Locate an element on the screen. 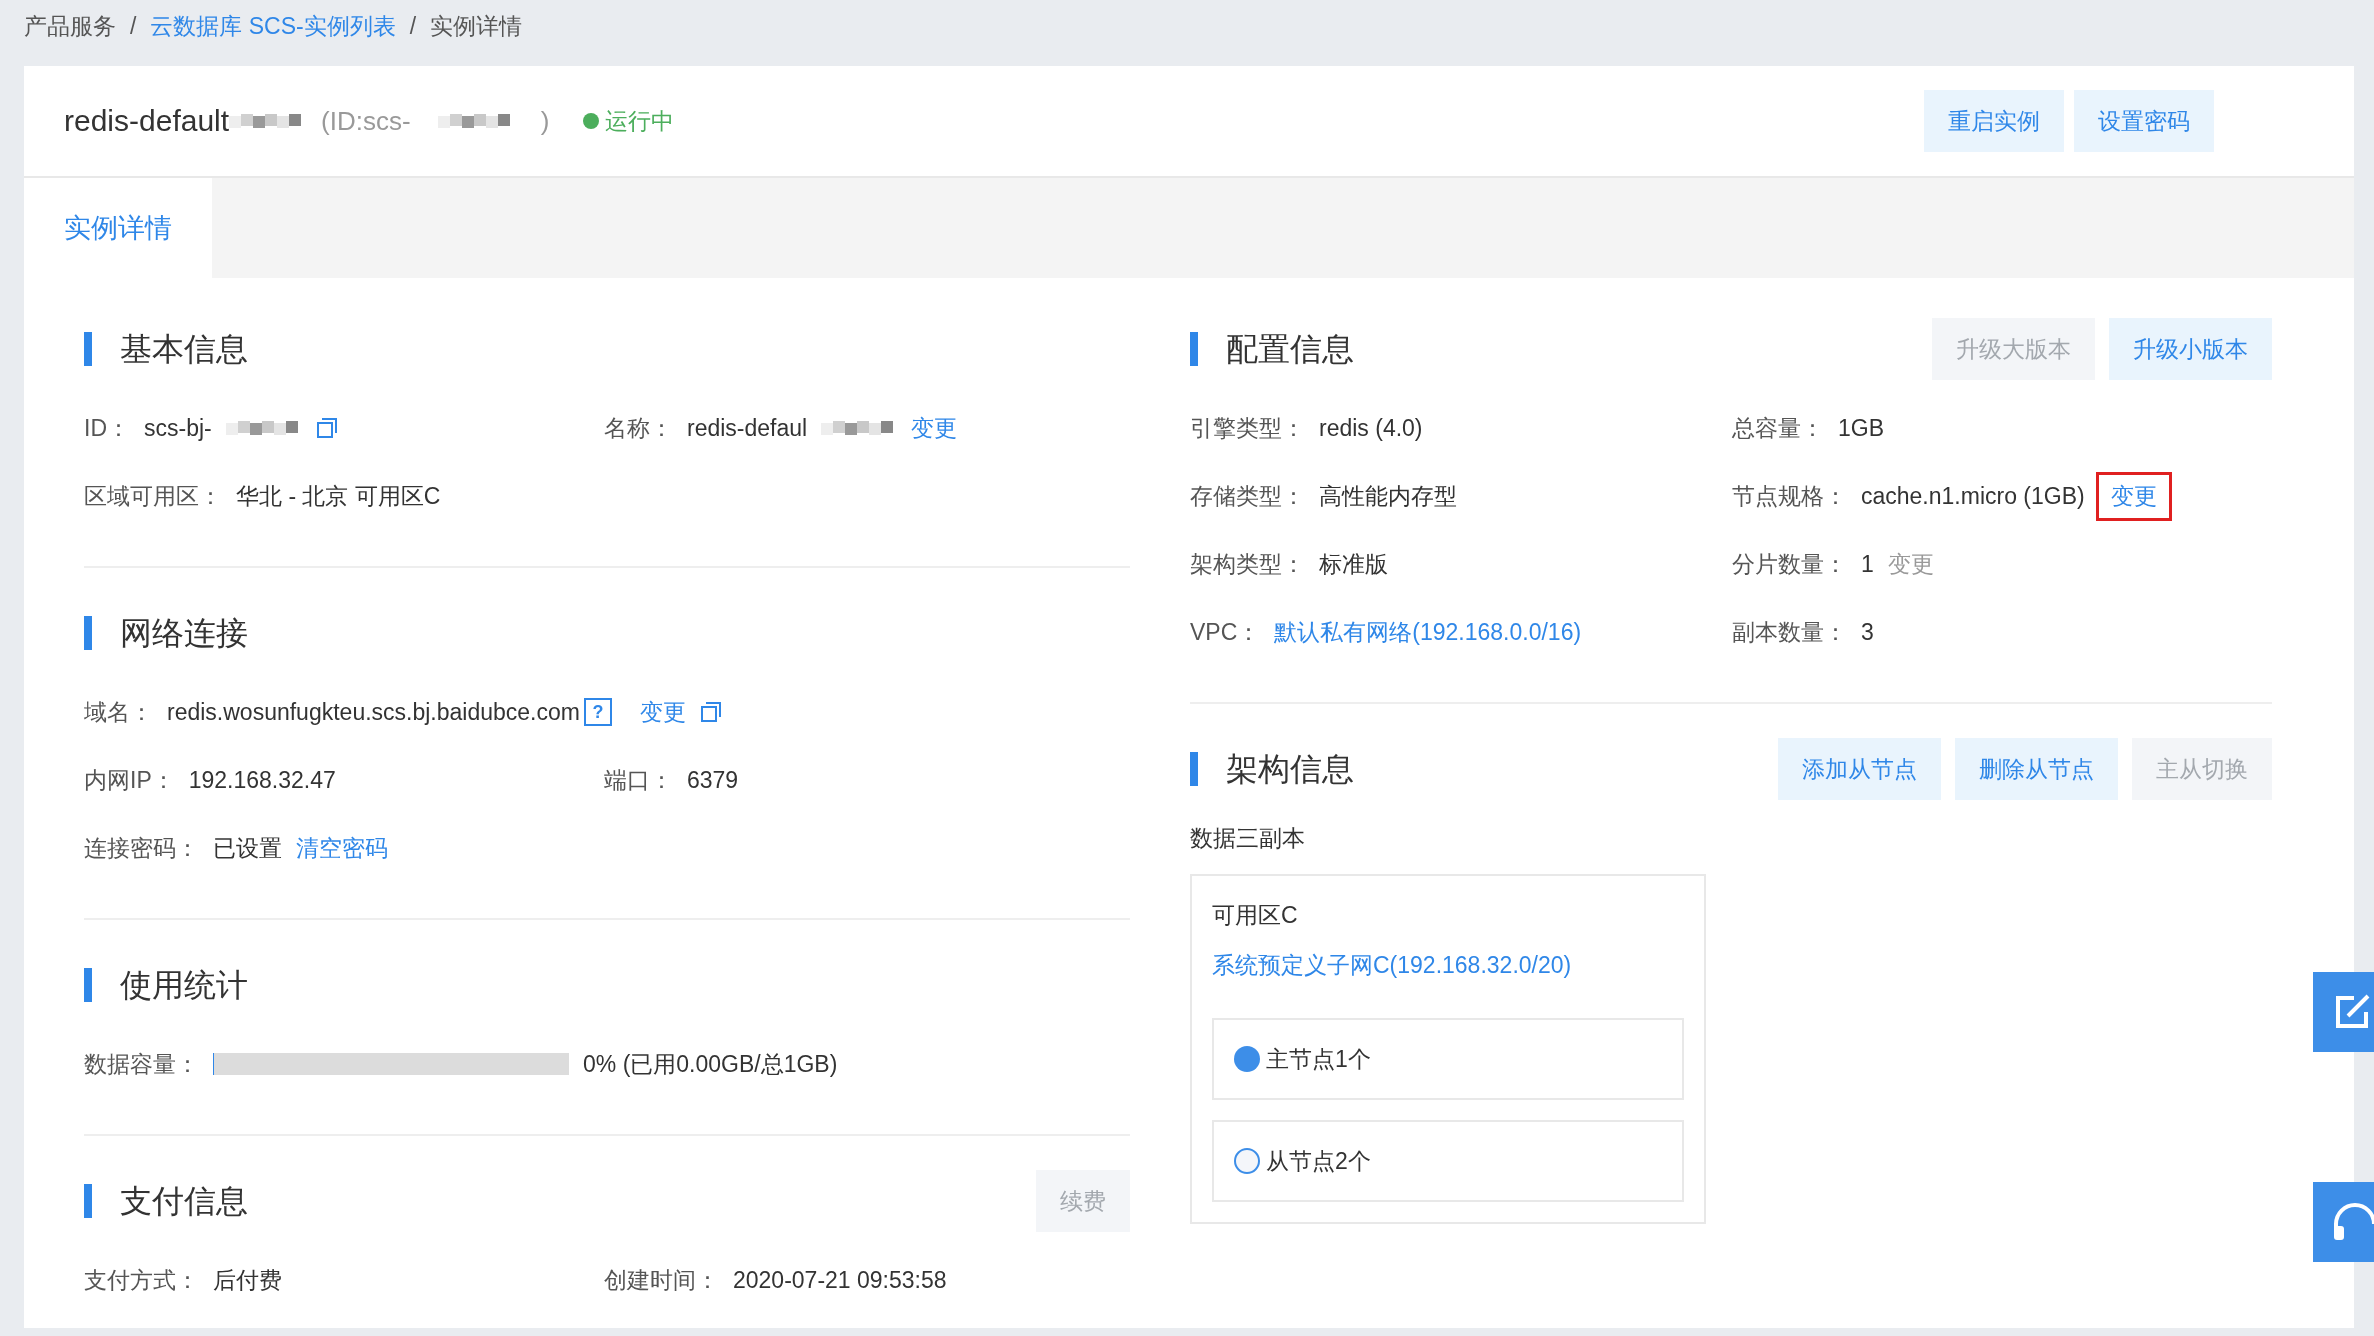 This screenshot has height=1336, width=2374. section-title: 使用统计 is located at coordinates (166, 985).